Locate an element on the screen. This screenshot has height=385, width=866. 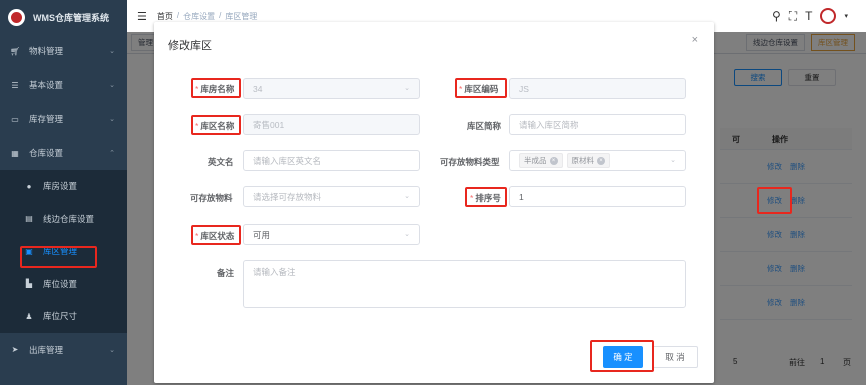
font-size-icon: T is located at coordinates (808, 16).